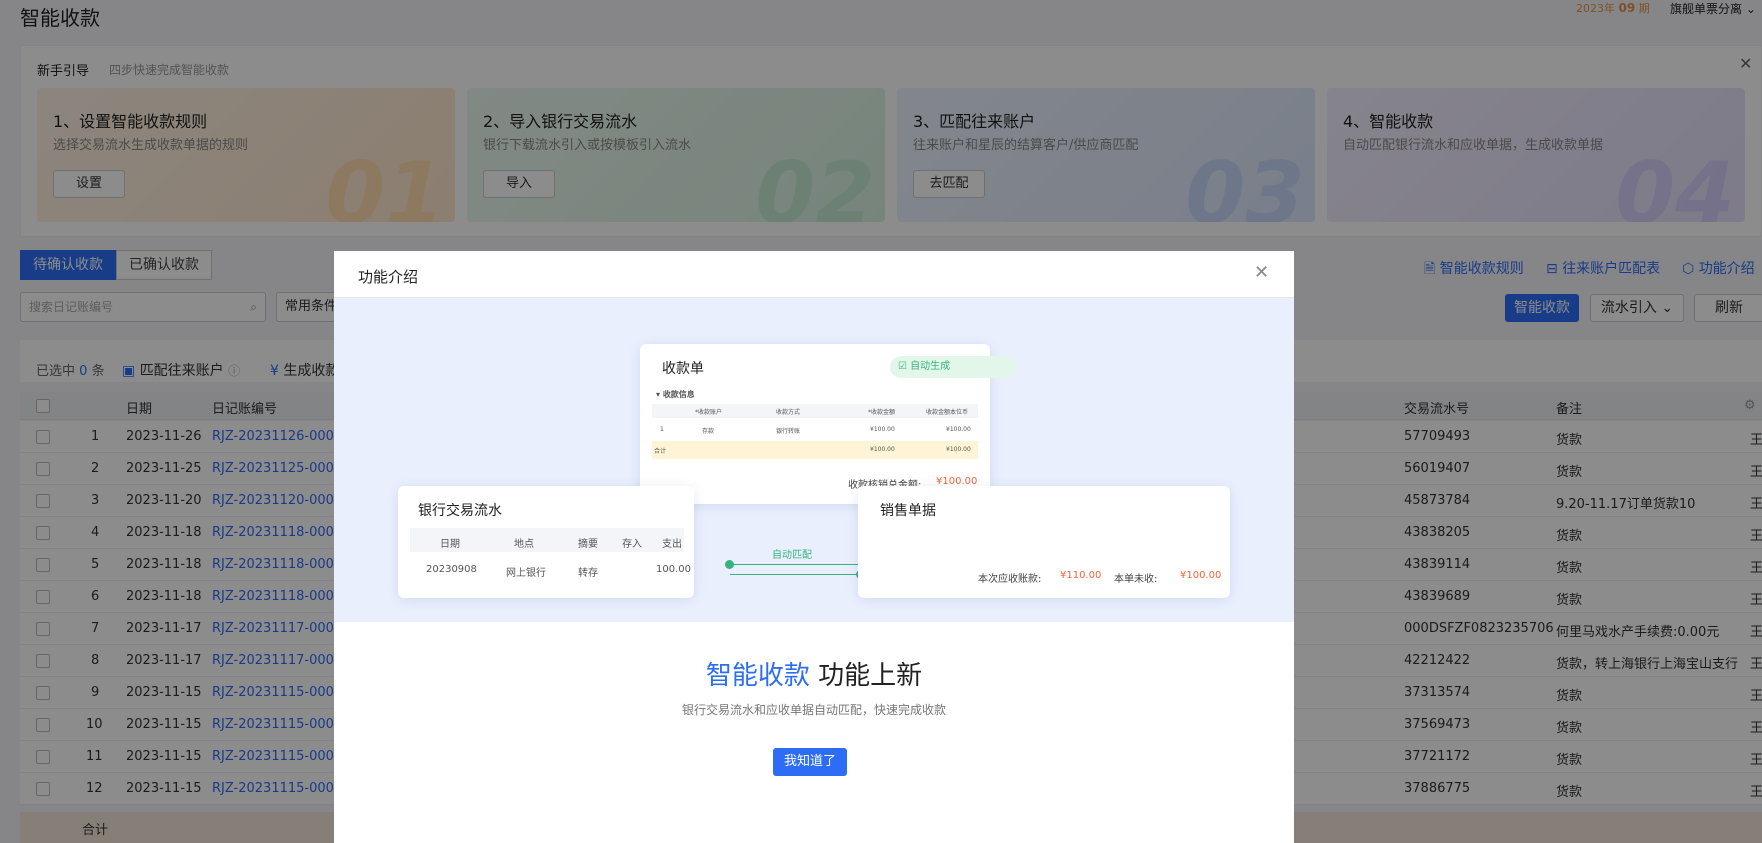 The image size is (1762, 843). What do you see at coordinates (813, 710) in the screenshot?
I see `modal-subtitle: 银行交易流水和应收单据自动匹配，快速完成收款` at bounding box center [813, 710].